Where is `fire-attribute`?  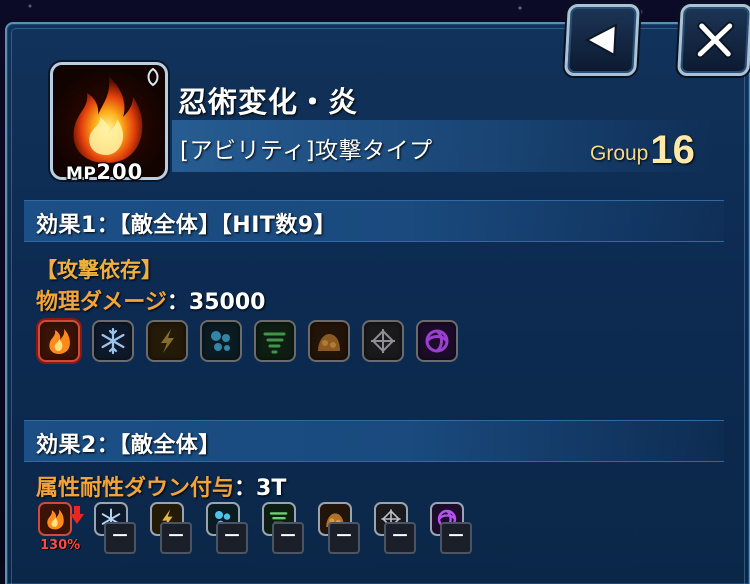 fire-attribute is located at coordinates (59, 341).